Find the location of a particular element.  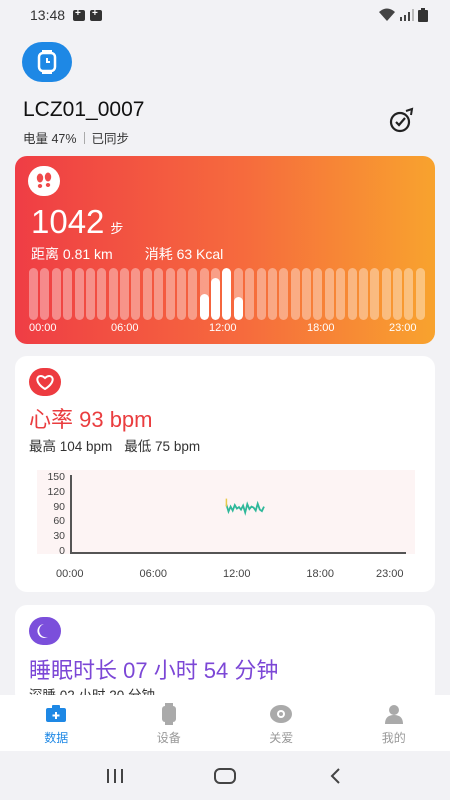

heart-rate-line is located at coordinates (245, 508).